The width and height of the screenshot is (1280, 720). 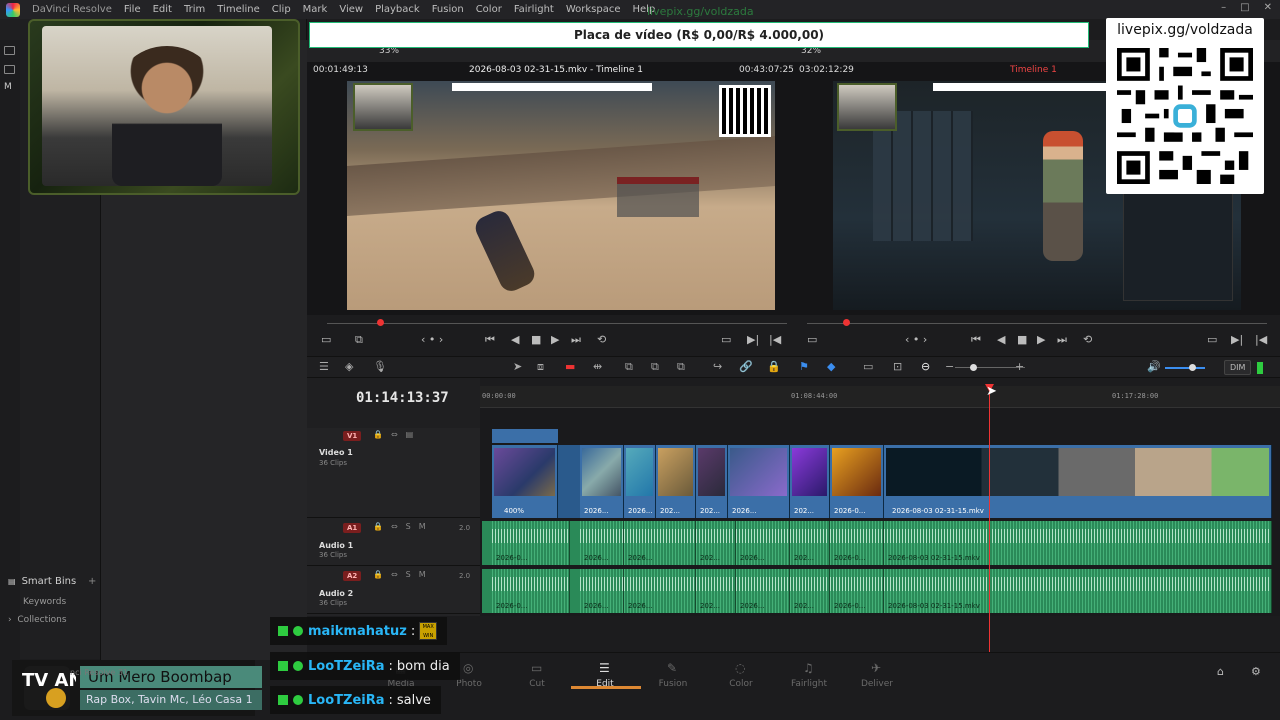 I want to click on menu-trim: Trim, so click(x=194, y=9).